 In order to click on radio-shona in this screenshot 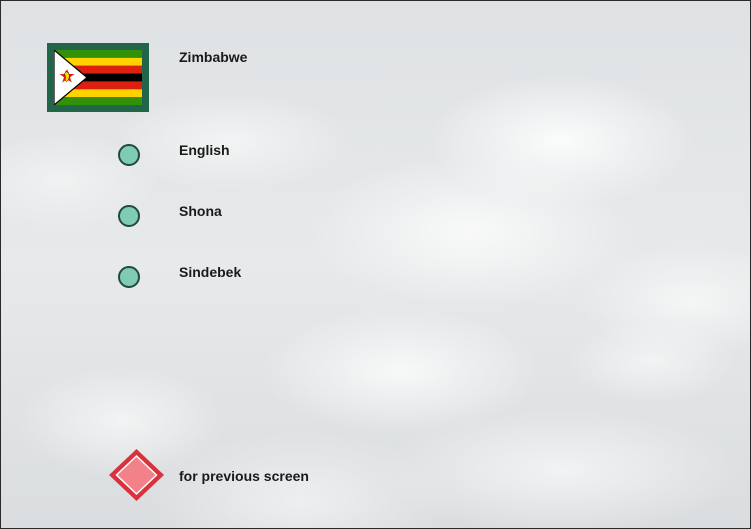, I will do `click(129, 216)`.